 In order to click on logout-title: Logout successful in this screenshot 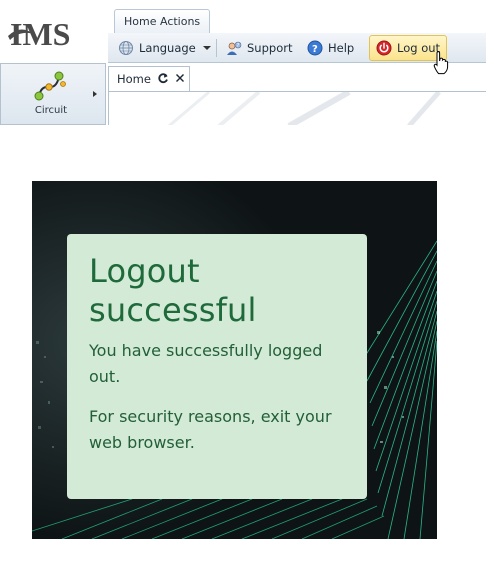, I will do `click(173, 290)`.